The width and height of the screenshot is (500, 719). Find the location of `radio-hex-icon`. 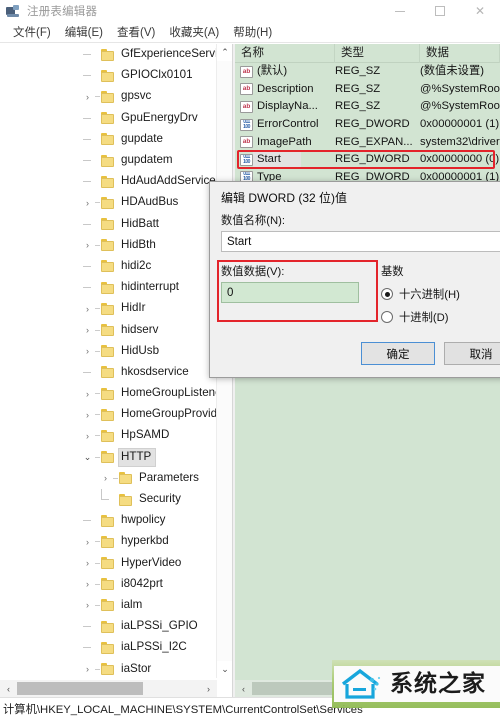

radio-hex-icon is located at coordinates (387, 294).